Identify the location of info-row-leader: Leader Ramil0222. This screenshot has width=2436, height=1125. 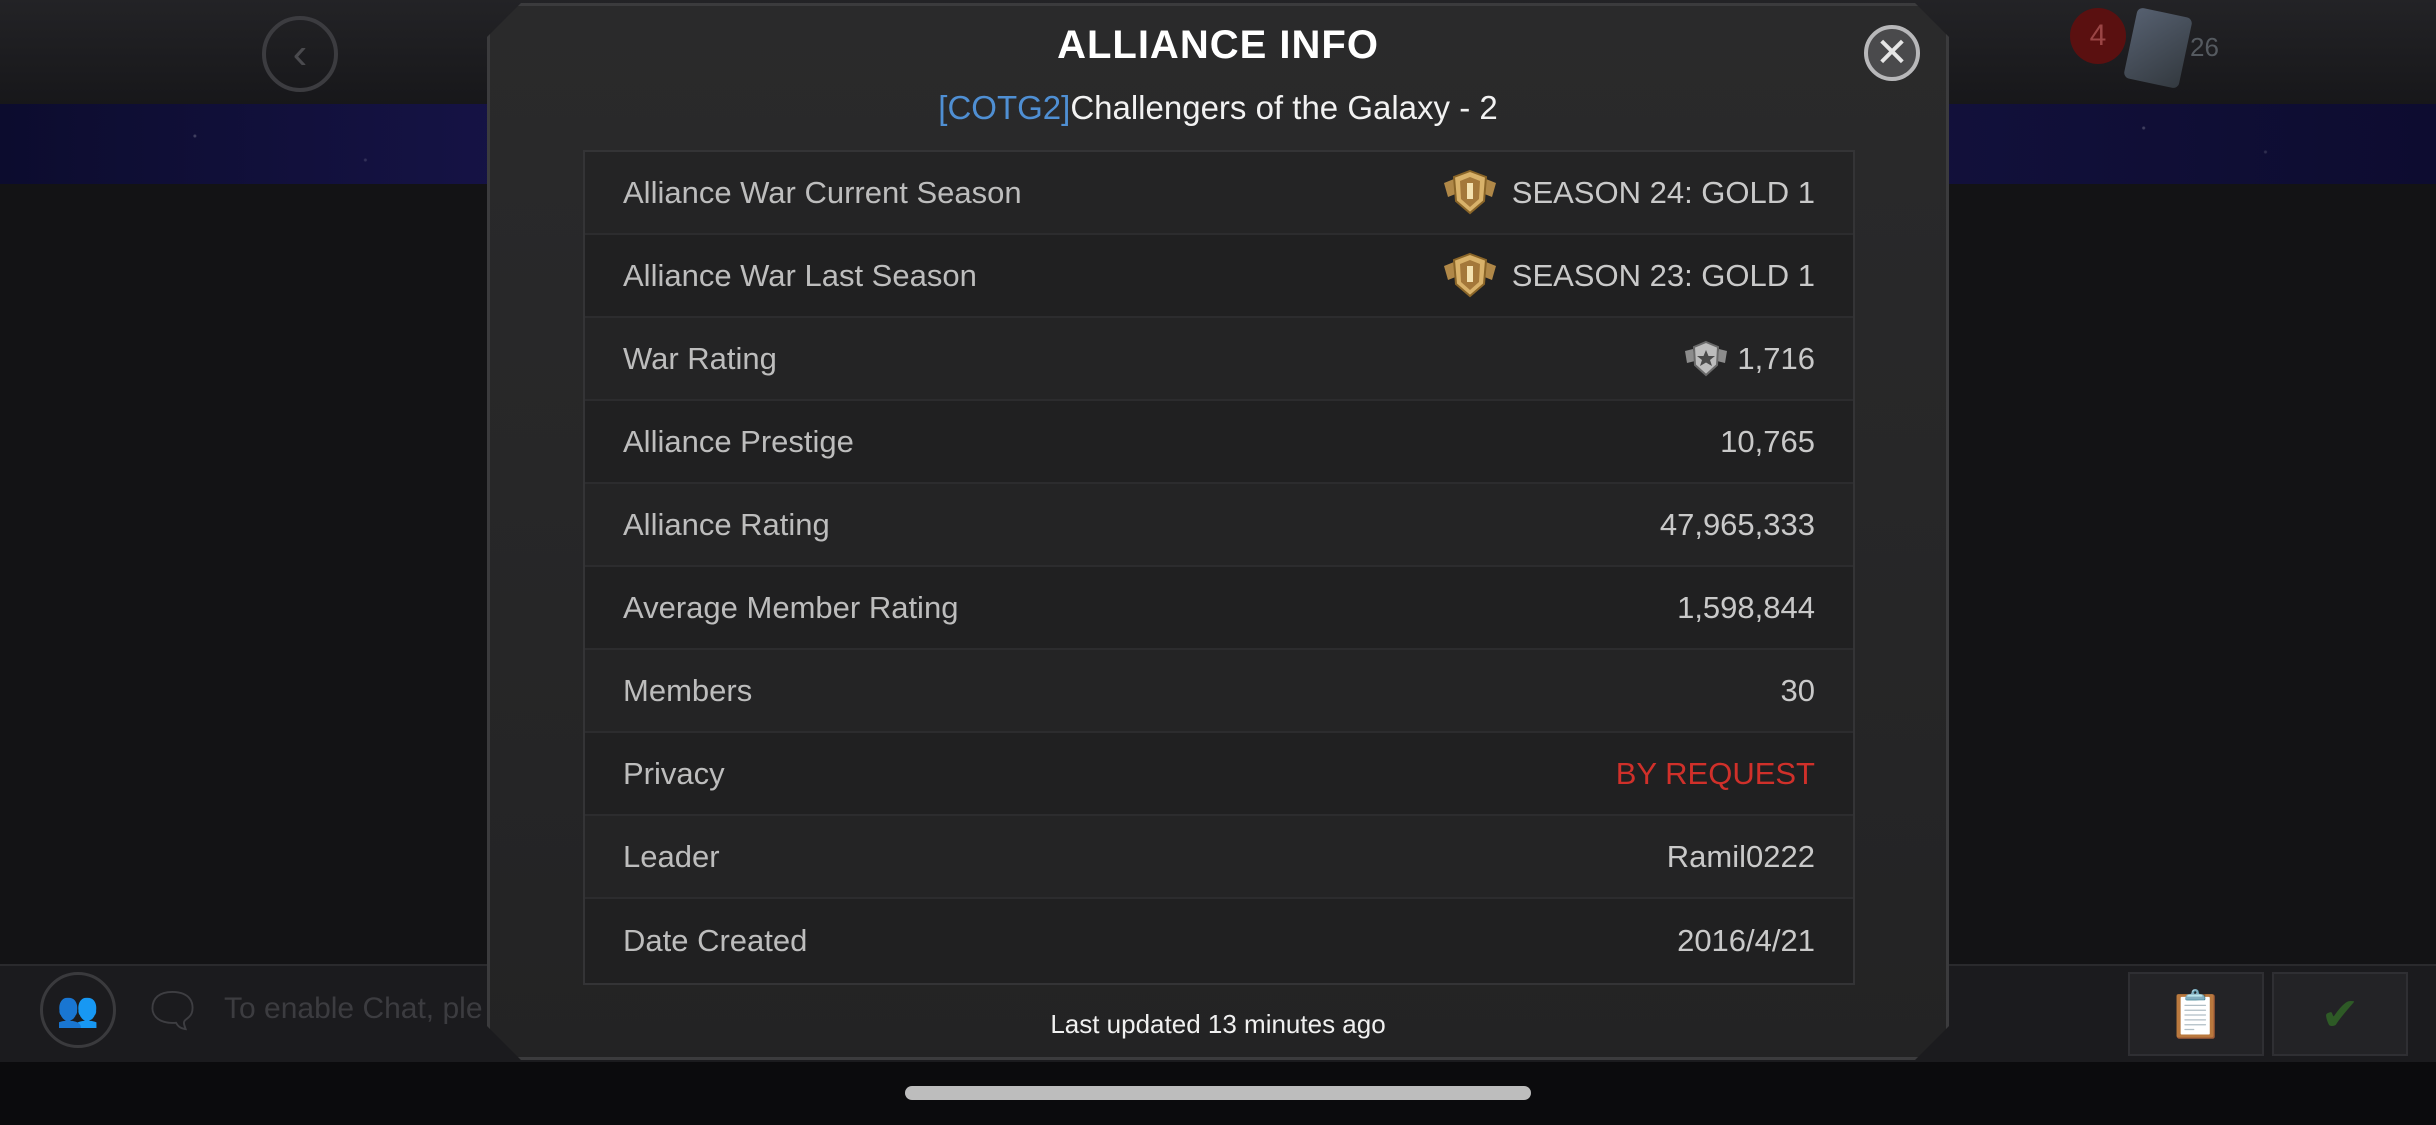
(1219, 857).